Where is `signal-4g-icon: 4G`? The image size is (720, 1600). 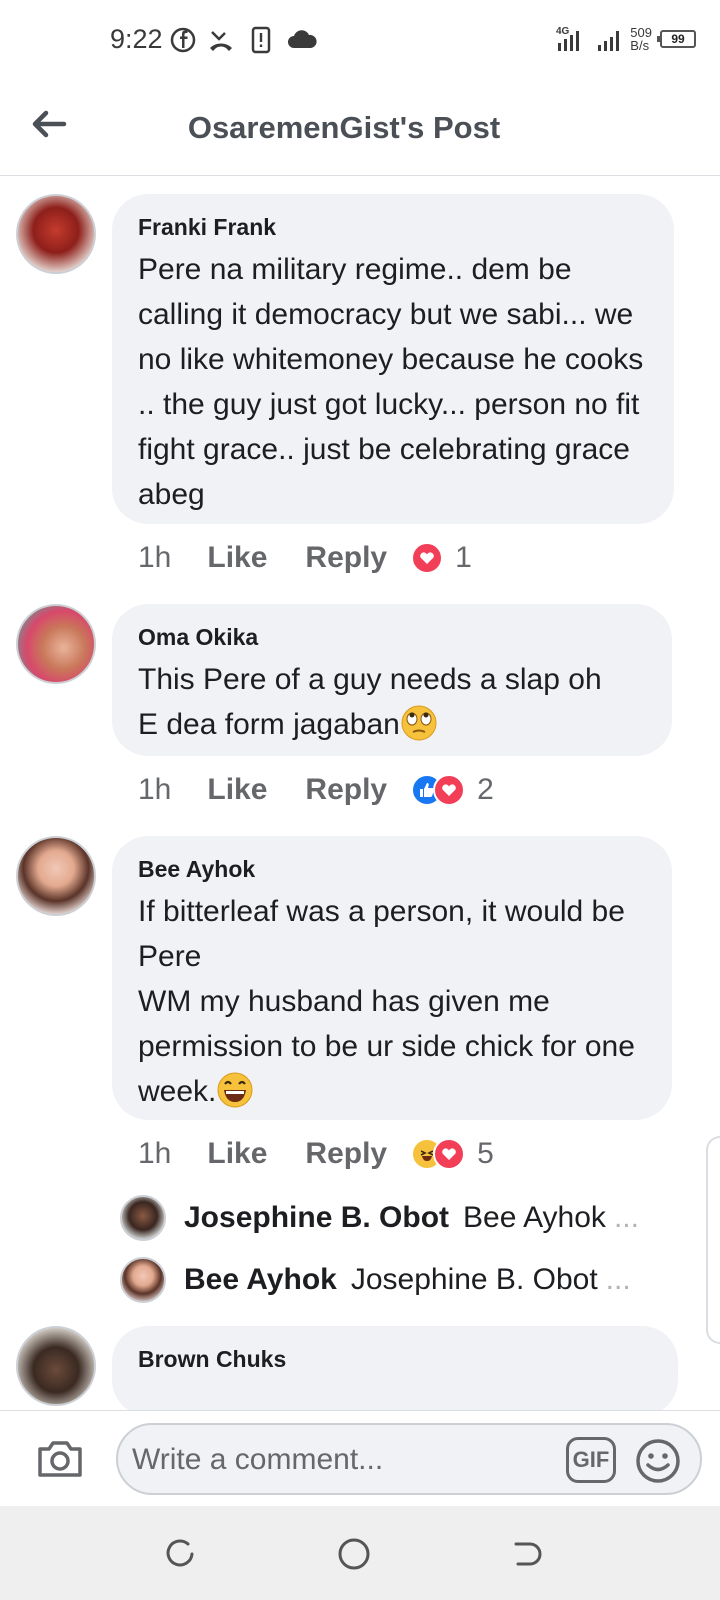 signal-4g-icon: 4G is located at coordinates (568, 38).